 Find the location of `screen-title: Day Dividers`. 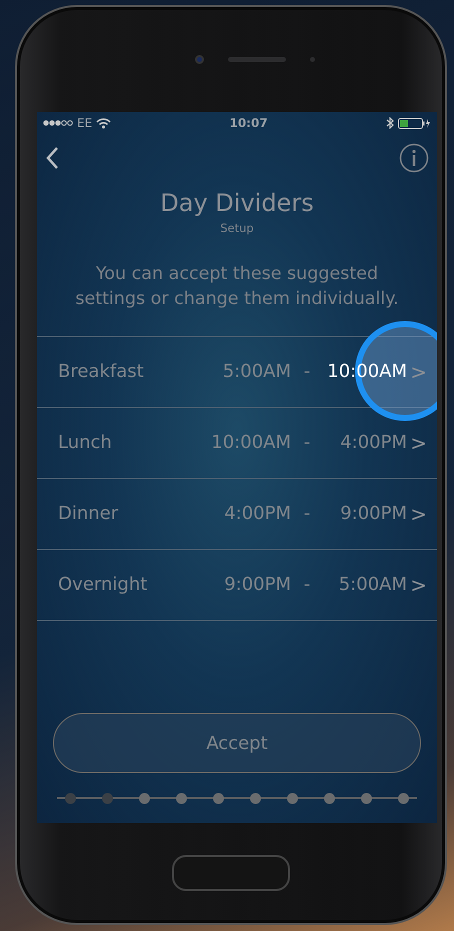

screen-title: Day Dividers is located at coordinates (237, 203).